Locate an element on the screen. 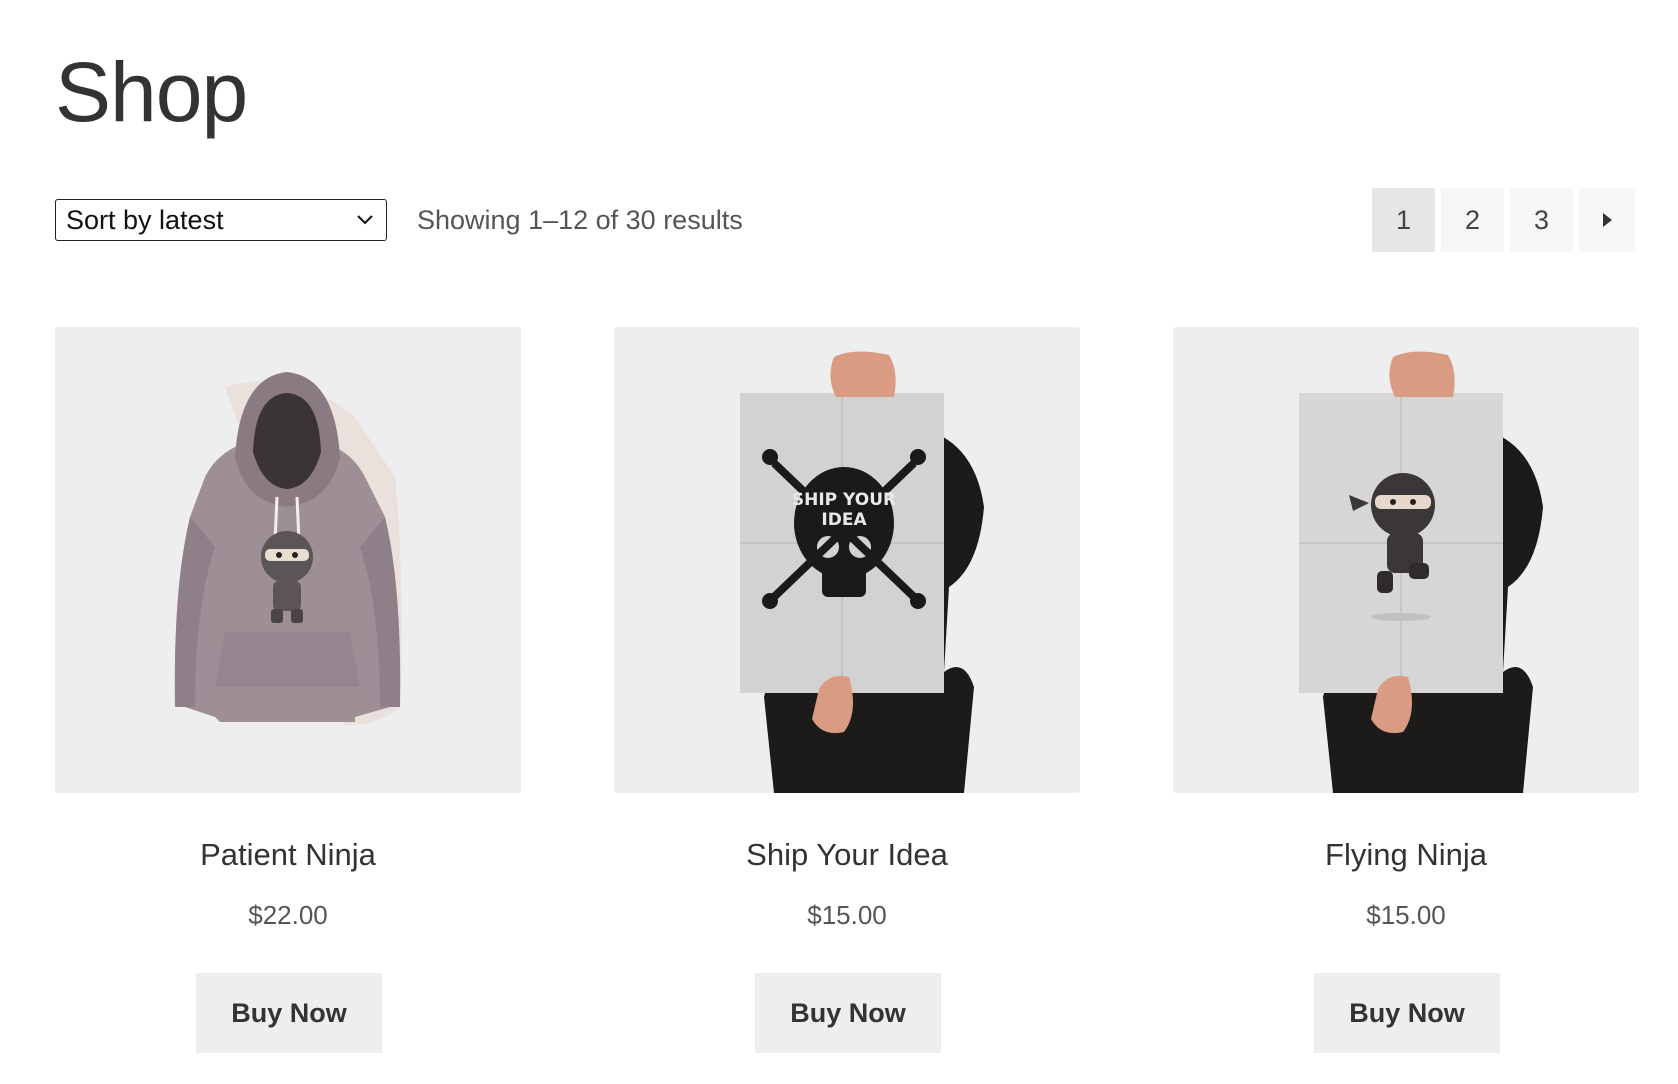  result-count: Showing 1–12 of 30 results is located at coordinates (580, 220).